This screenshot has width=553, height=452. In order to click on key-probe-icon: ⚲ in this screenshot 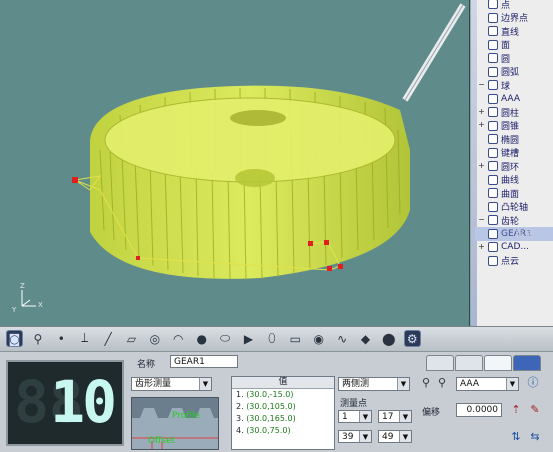, I will do `click(37, 338)`.